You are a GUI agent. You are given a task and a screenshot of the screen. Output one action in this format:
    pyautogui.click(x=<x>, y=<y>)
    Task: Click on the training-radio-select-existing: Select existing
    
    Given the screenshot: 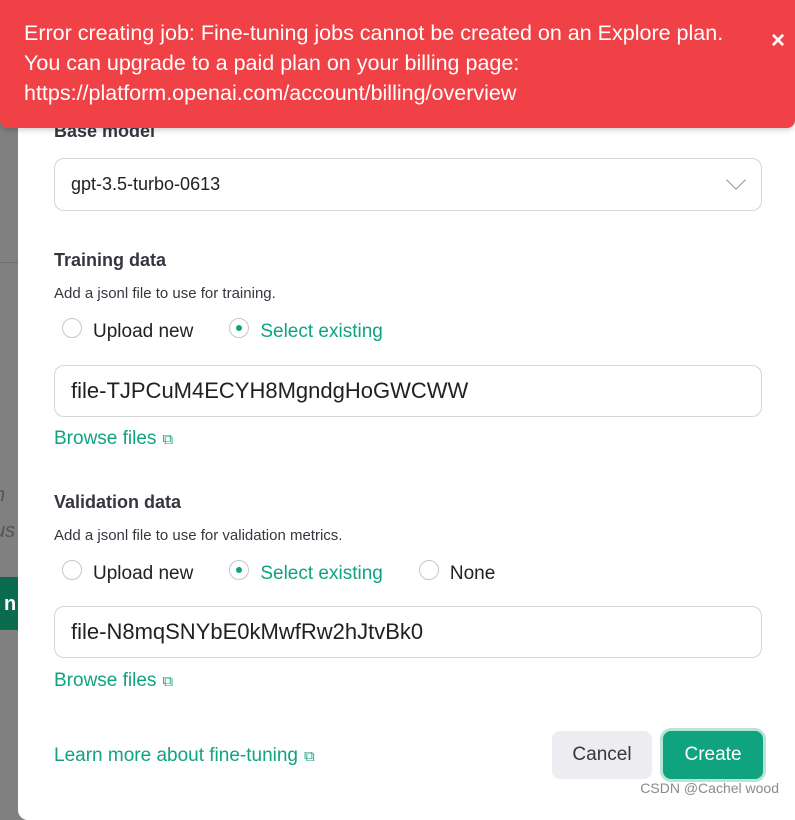 What is the action you would take?
    pyautogui.click(x=306, y=330)
    